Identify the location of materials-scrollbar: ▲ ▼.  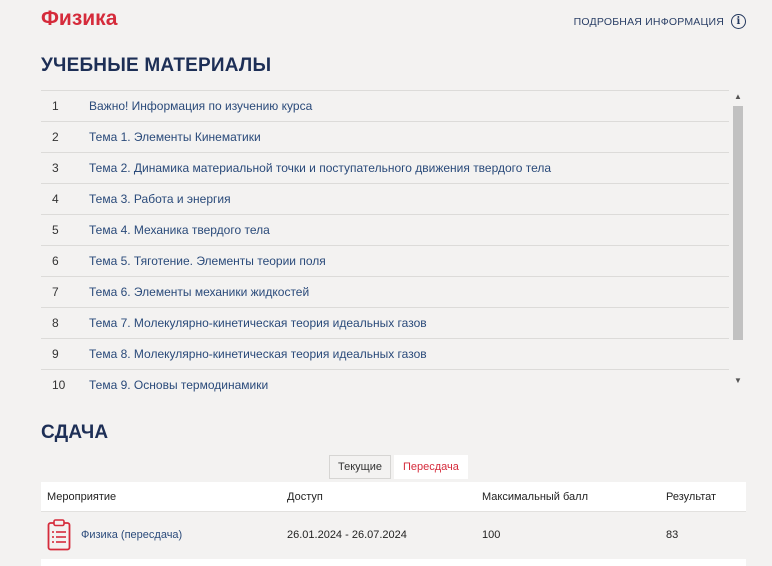
(738, 239).